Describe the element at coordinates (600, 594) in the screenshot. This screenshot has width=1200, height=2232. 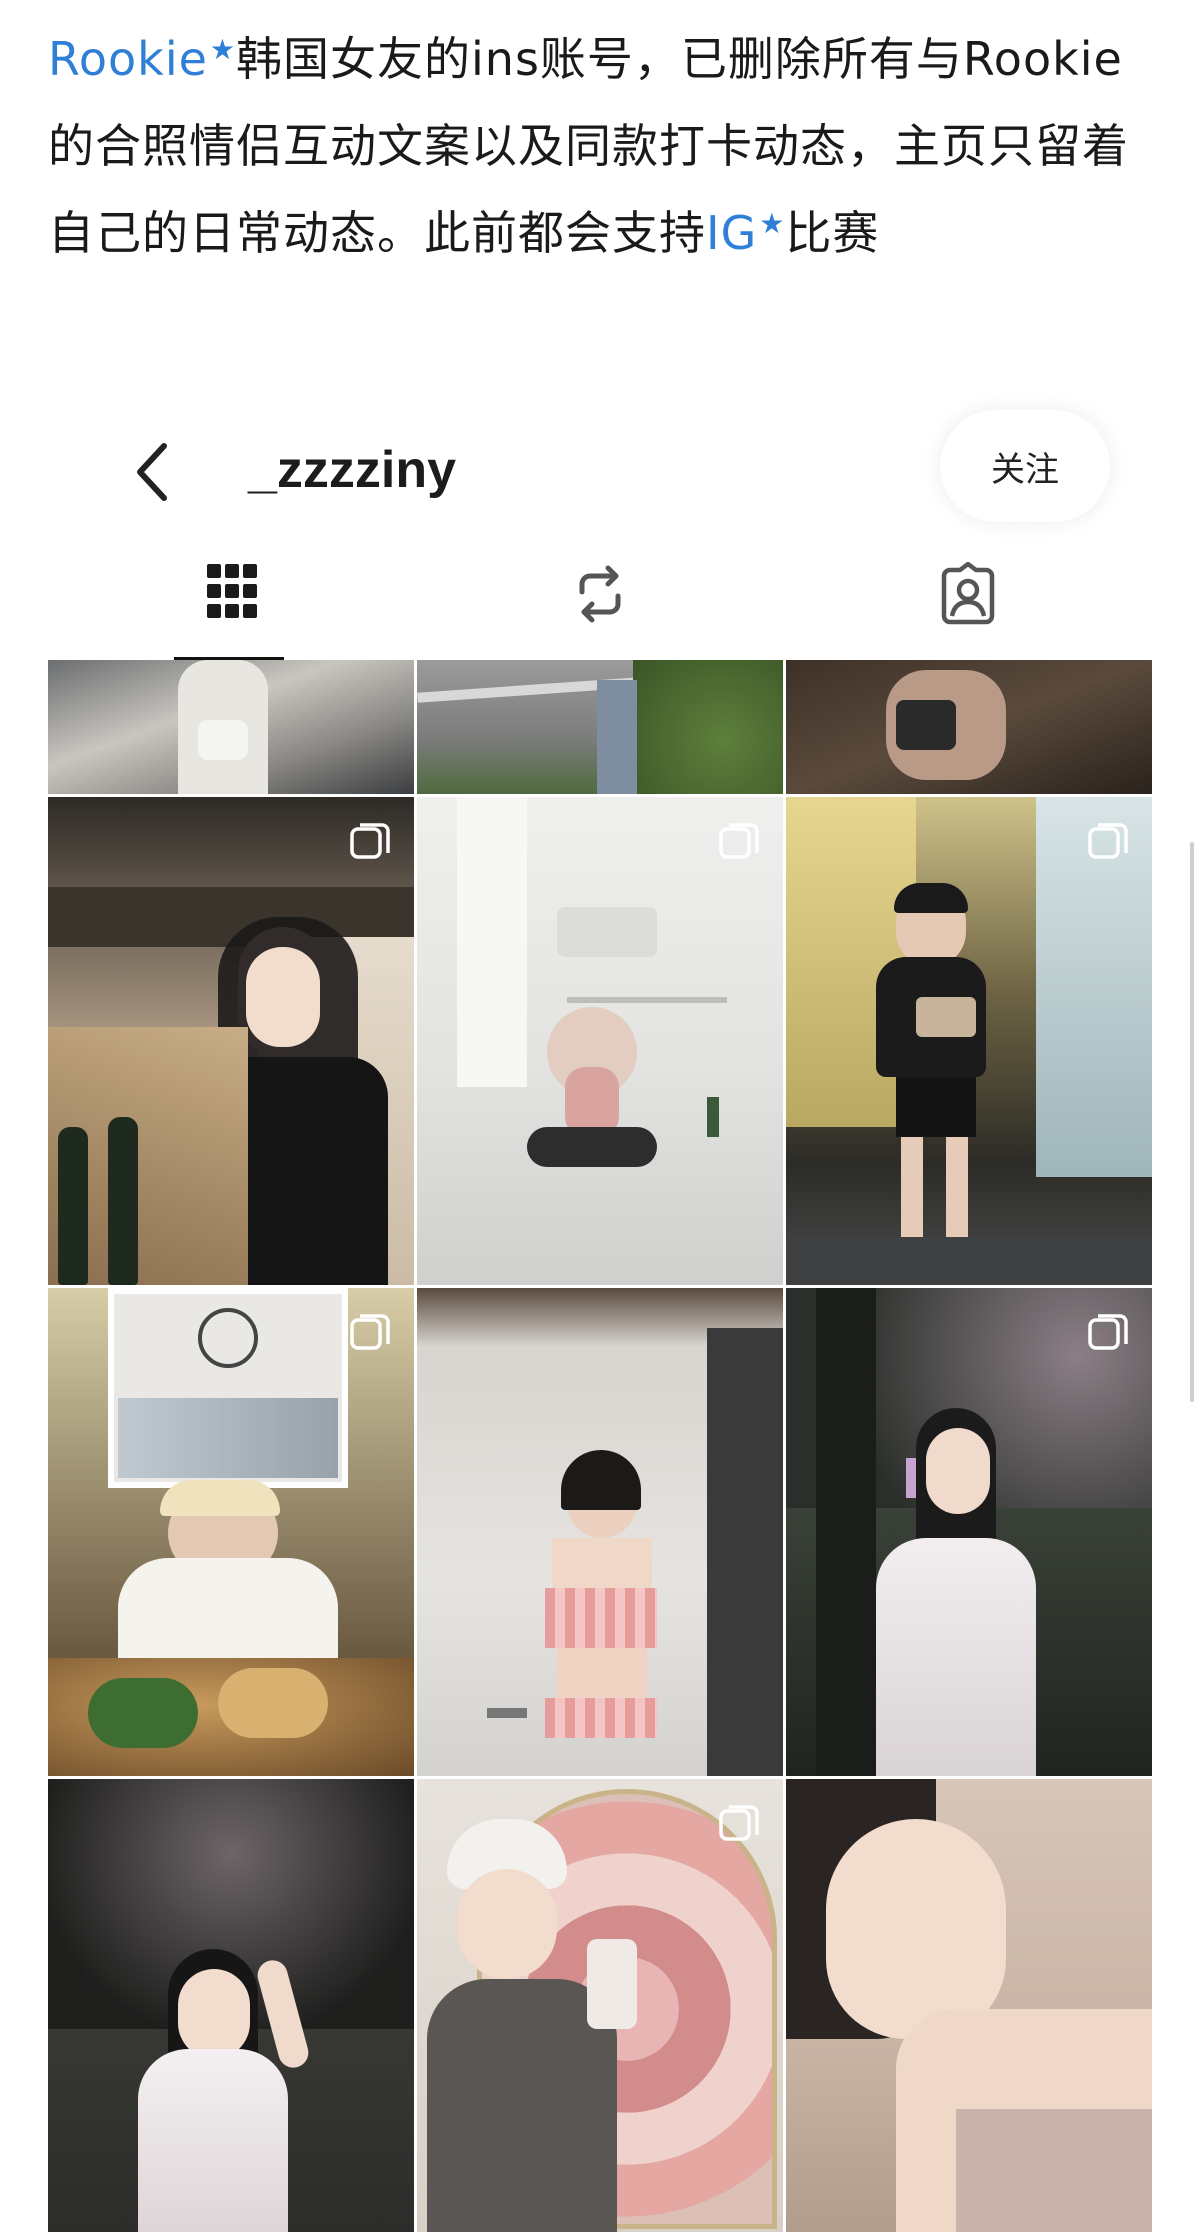
I see `repost-icon` at that location.